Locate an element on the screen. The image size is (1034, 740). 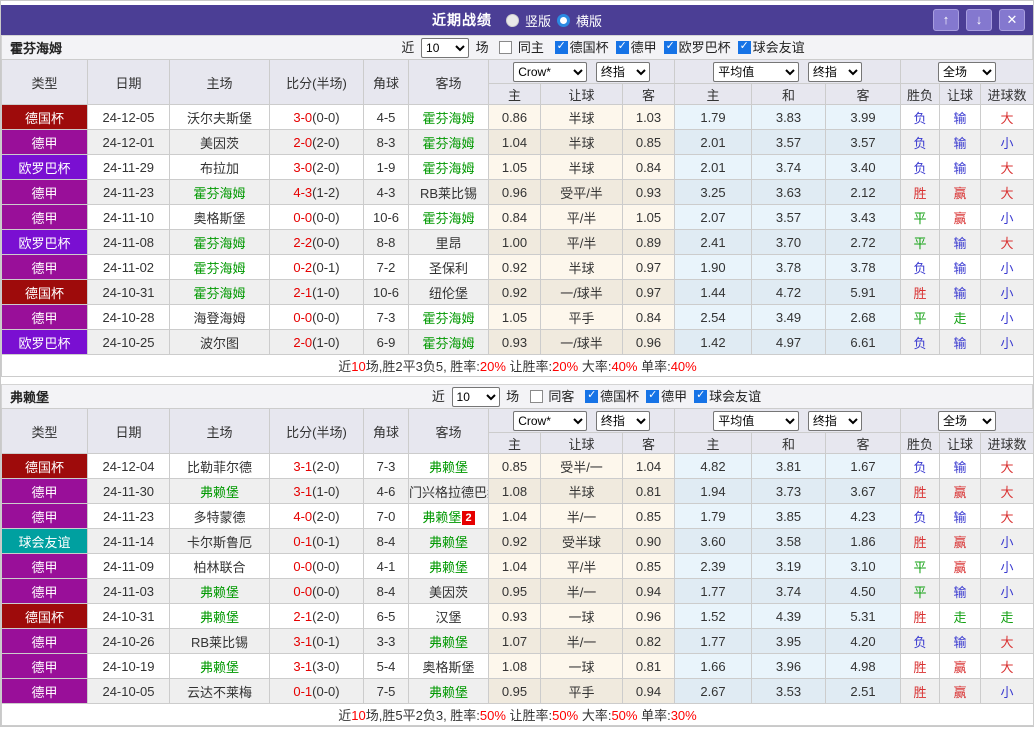
odds-handicap-line: 平/半 is located at coordinates (581, 566).